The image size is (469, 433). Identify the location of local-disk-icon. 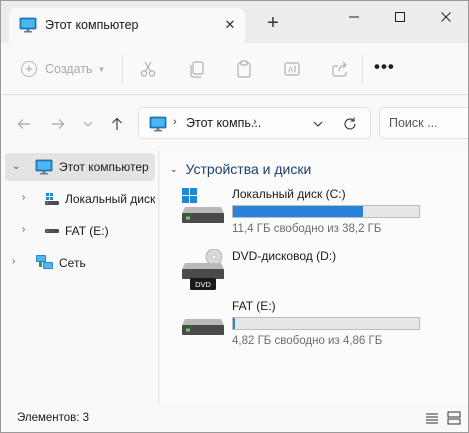
(52, 199).